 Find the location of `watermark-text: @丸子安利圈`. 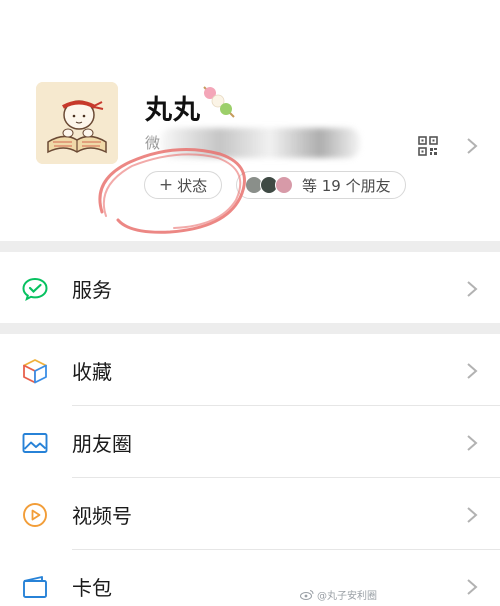

watermark-text: @丸子安利圈 is located at coordinates (347, 596).